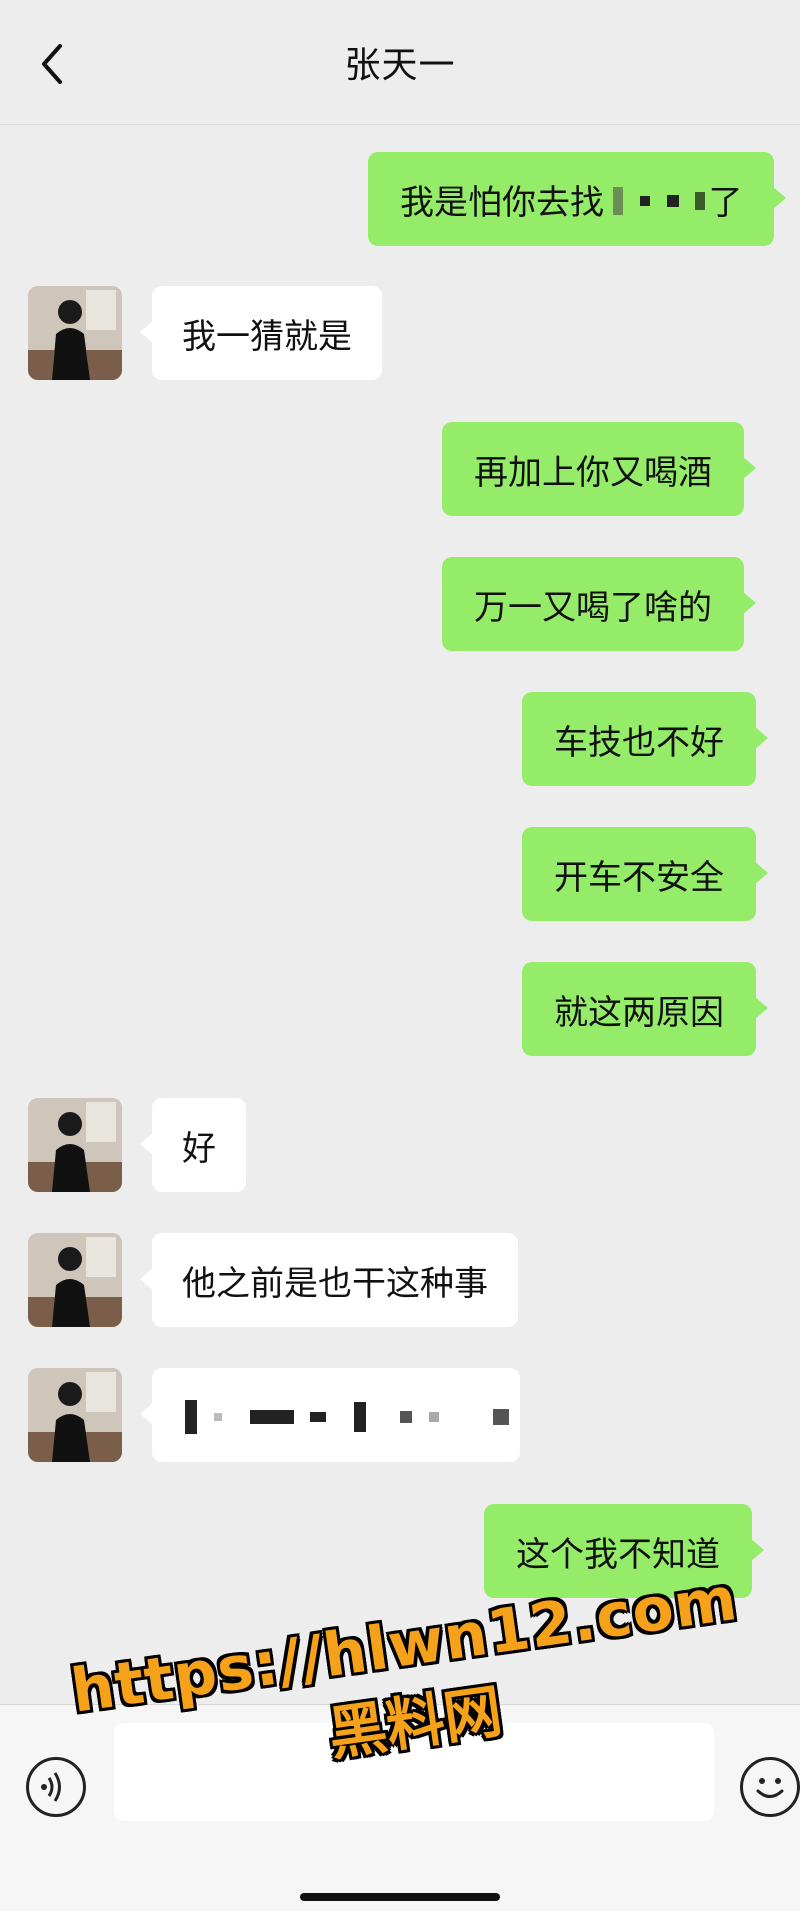 The width and height of the screenshot is (800, 1911). I want to click on message-bubble-sent: 开车不安全, so click(645, 874).